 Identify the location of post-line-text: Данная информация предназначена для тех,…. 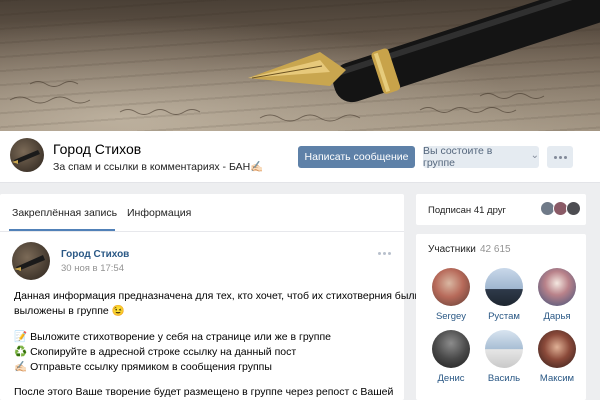
(217, 296).